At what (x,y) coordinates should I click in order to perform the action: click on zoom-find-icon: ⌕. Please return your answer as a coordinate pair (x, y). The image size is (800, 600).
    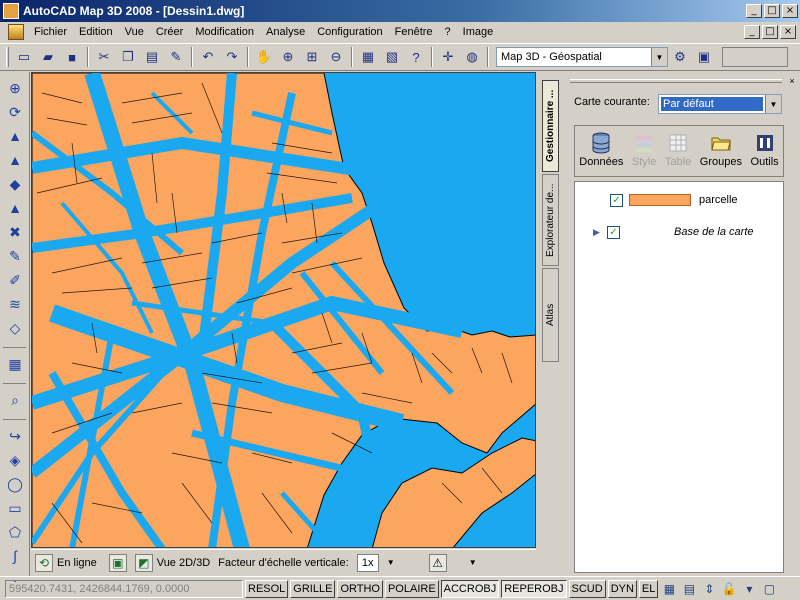
    Looking at the image, I should click on (15, 400).